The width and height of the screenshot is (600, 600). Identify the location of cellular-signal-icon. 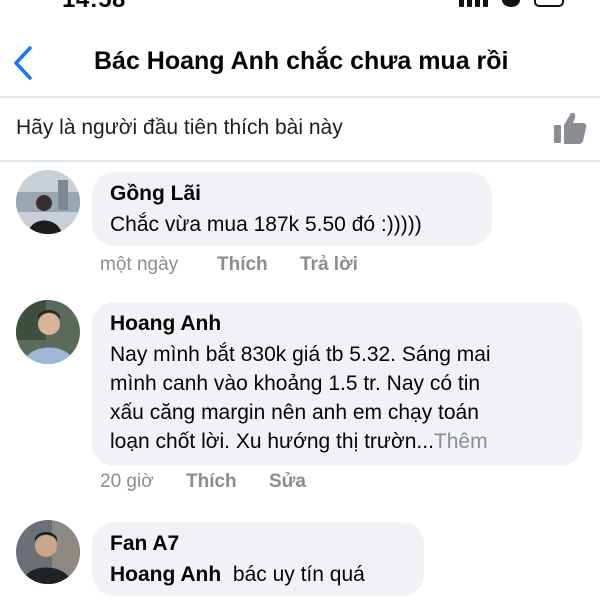
(473, 3).